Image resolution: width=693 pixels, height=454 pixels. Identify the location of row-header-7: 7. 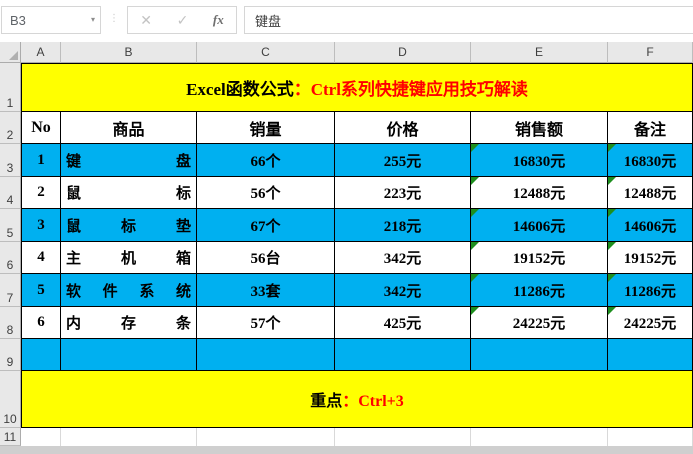
(10, 290).